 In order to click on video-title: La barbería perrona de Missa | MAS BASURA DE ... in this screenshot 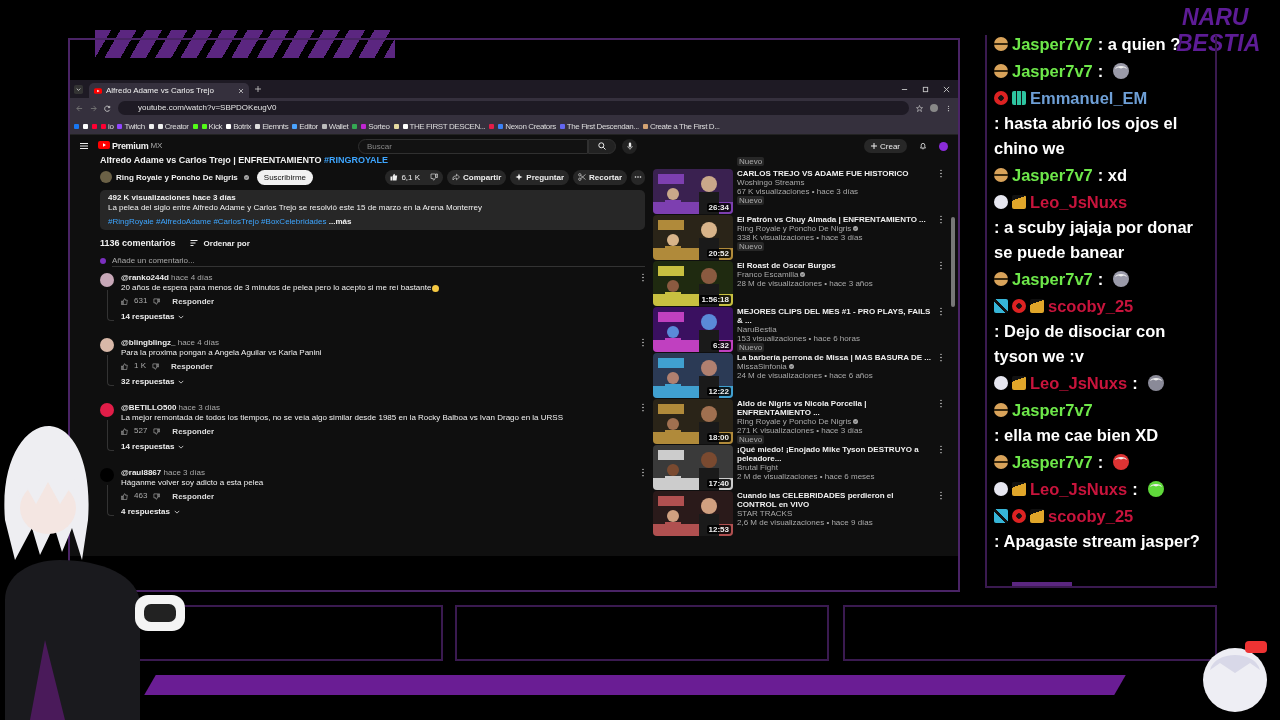, I will do `click(836, 357)`.